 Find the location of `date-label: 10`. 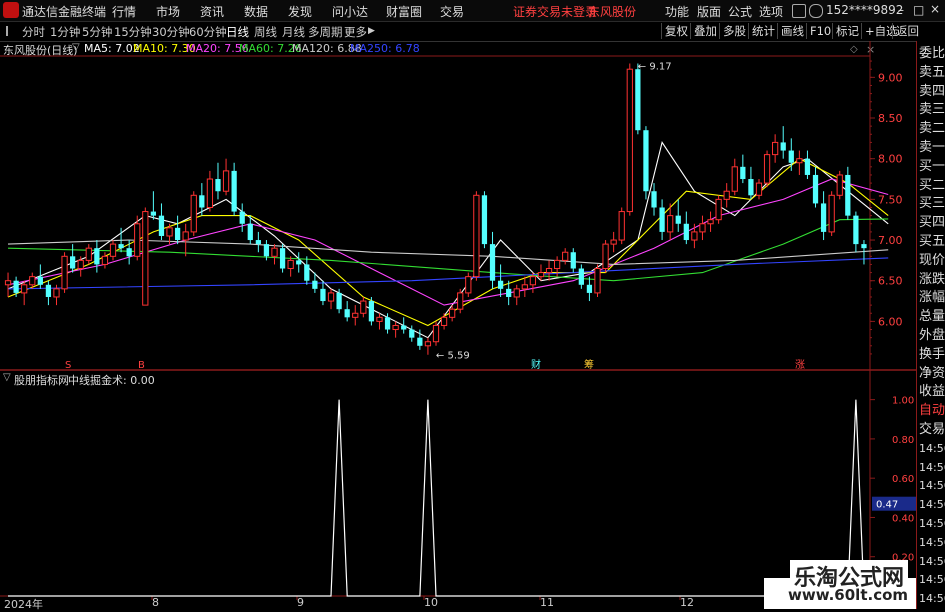

date-label: 10 is located at coordinates (431, 602).